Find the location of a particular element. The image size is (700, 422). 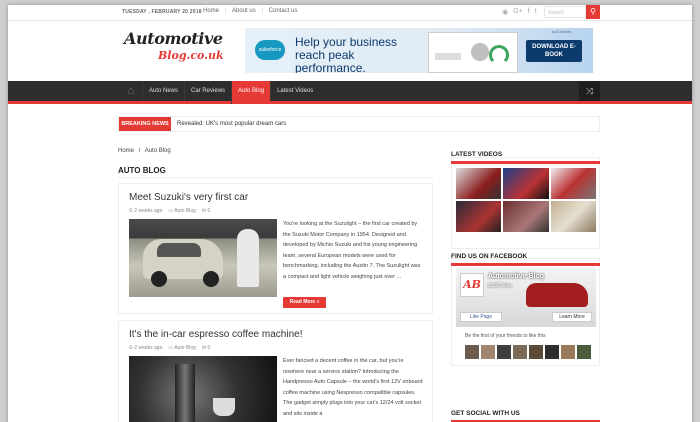

fb-friend-avatars is located at coordinates (528, 352).